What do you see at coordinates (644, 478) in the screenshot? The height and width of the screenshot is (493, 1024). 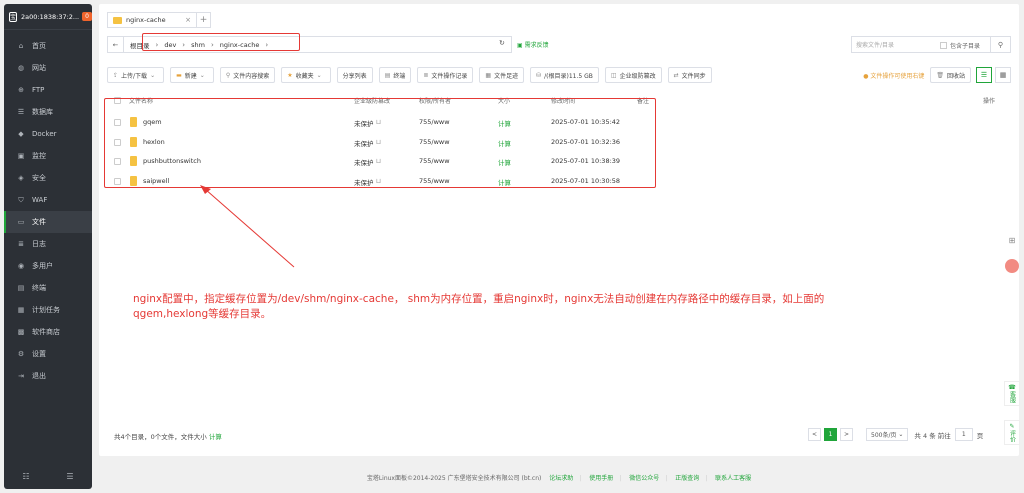 I see `wechat-link: 微信公众号` at bounding box center [644, 478].